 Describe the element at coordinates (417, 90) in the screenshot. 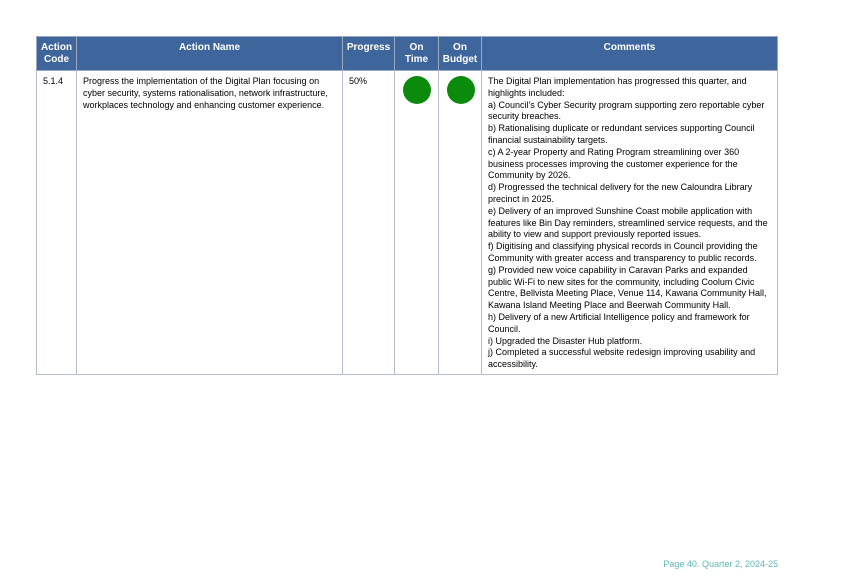

I see `on-time-status-icon` at that location.